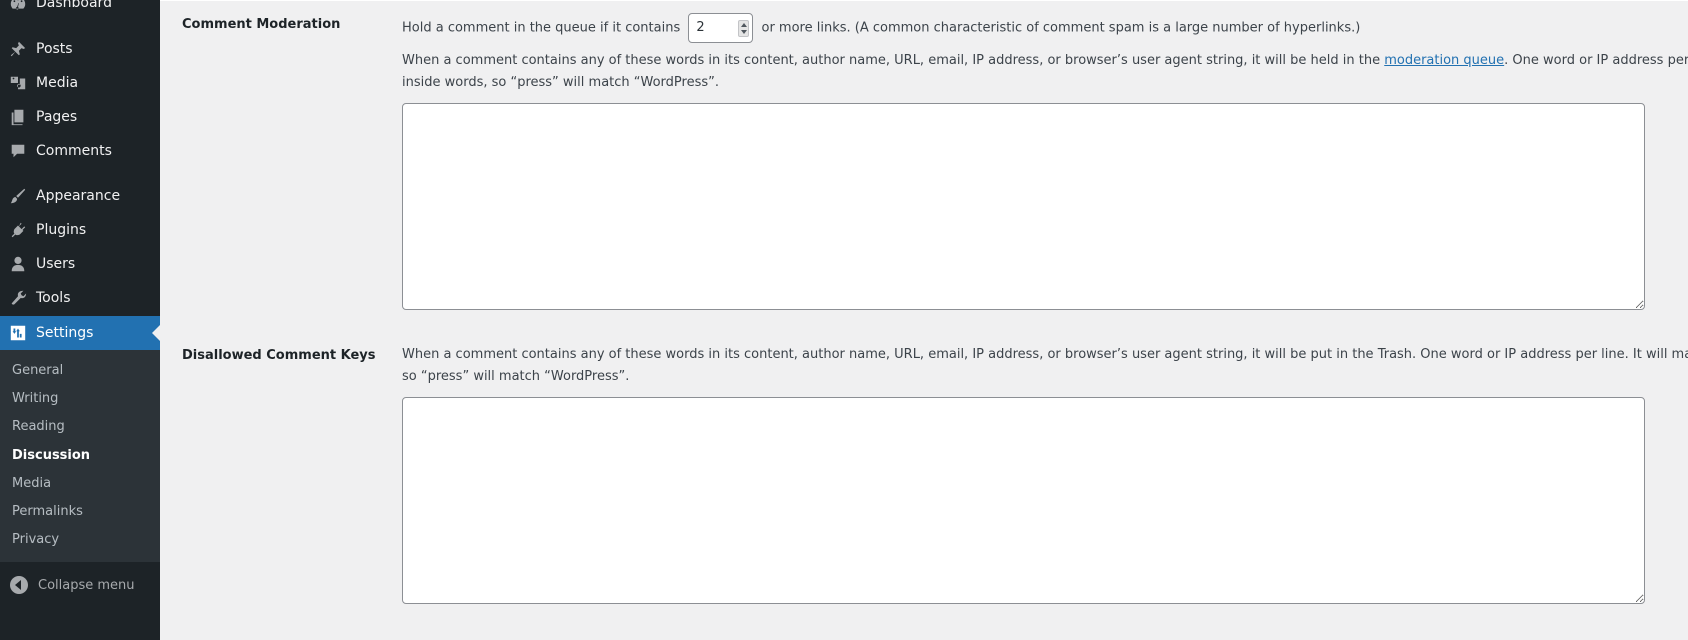  What do you see at coordinates (18, 264) in the screenshot?
I see `user-icon` at bounding box center [18, 264].